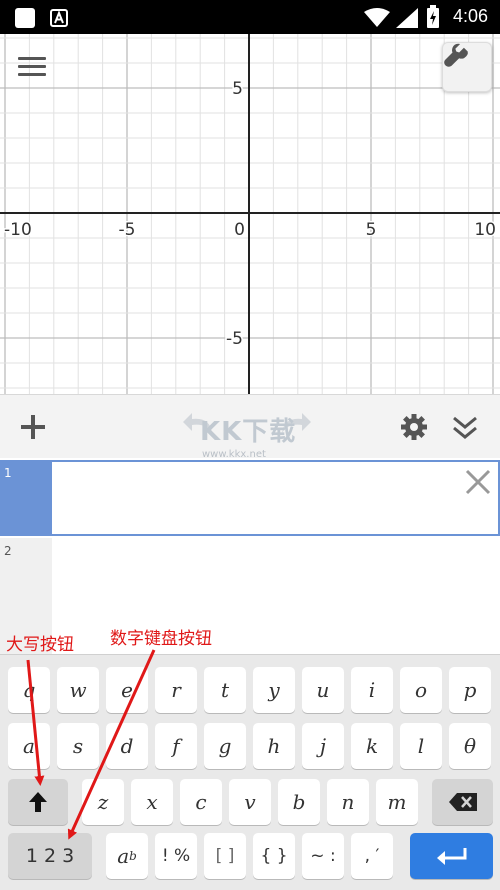  What do you see at coordinates (470, 690) in the screenshot?
I see `key-p: p` at bounding box center [470, 690].